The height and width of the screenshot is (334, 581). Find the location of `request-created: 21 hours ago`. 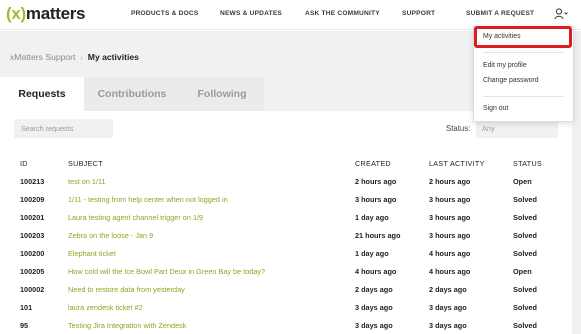

request-created: 21 hours ago is located at coordinates (378, 235).